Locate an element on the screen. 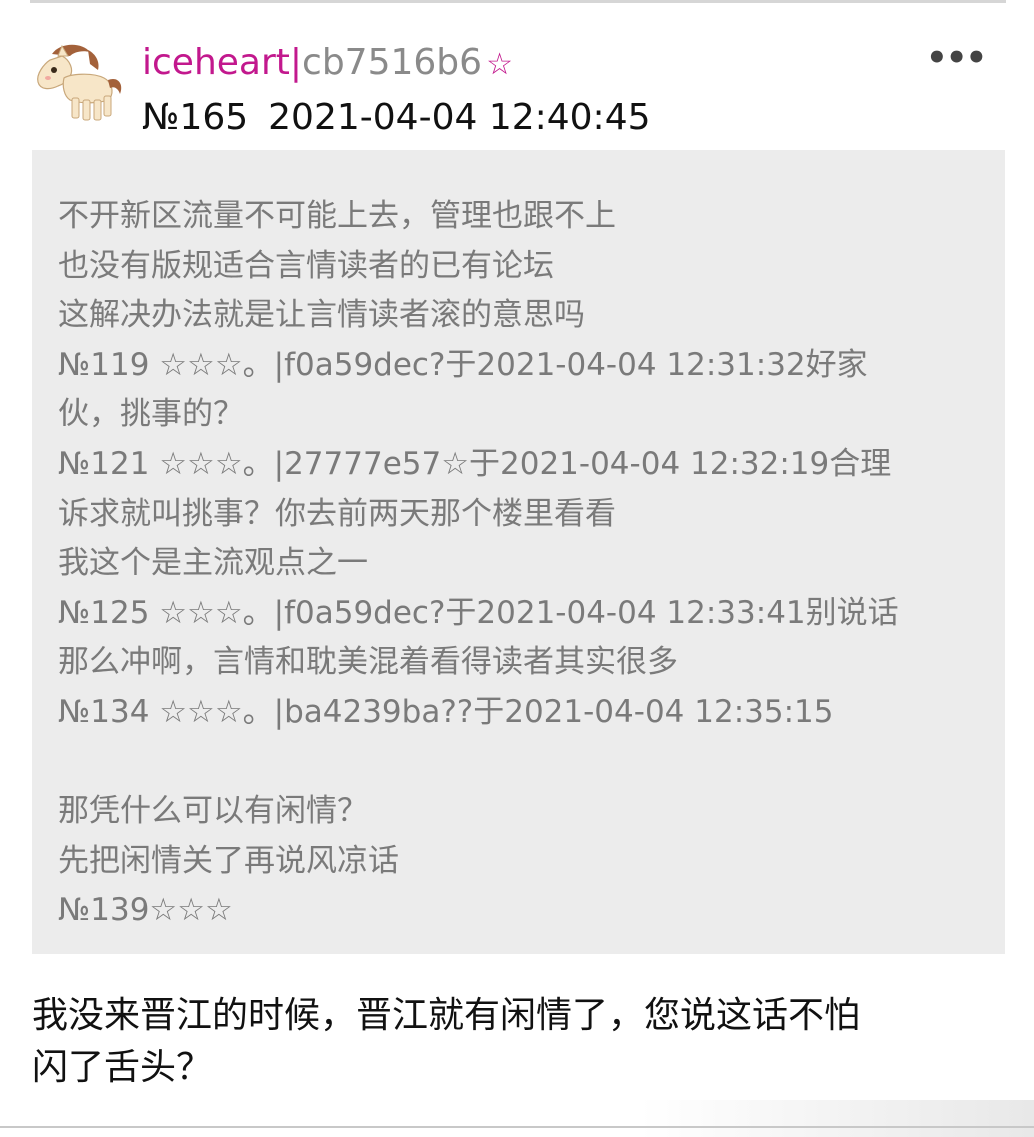  reply-line: 我没来晋江的时候，晋江就有闲情了，您说这话不怕 is located at coordinates (446, 1015).